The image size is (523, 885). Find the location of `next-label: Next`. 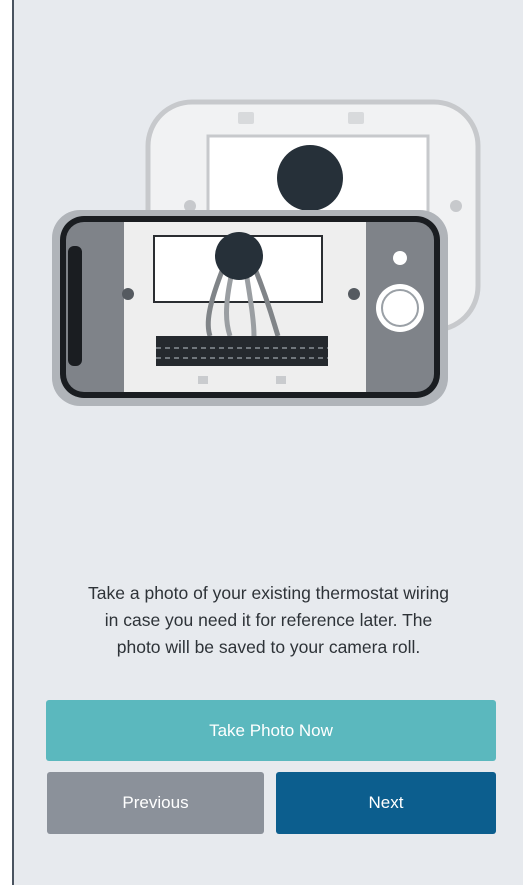

next-label: Next is located at coordinates (386, 802).